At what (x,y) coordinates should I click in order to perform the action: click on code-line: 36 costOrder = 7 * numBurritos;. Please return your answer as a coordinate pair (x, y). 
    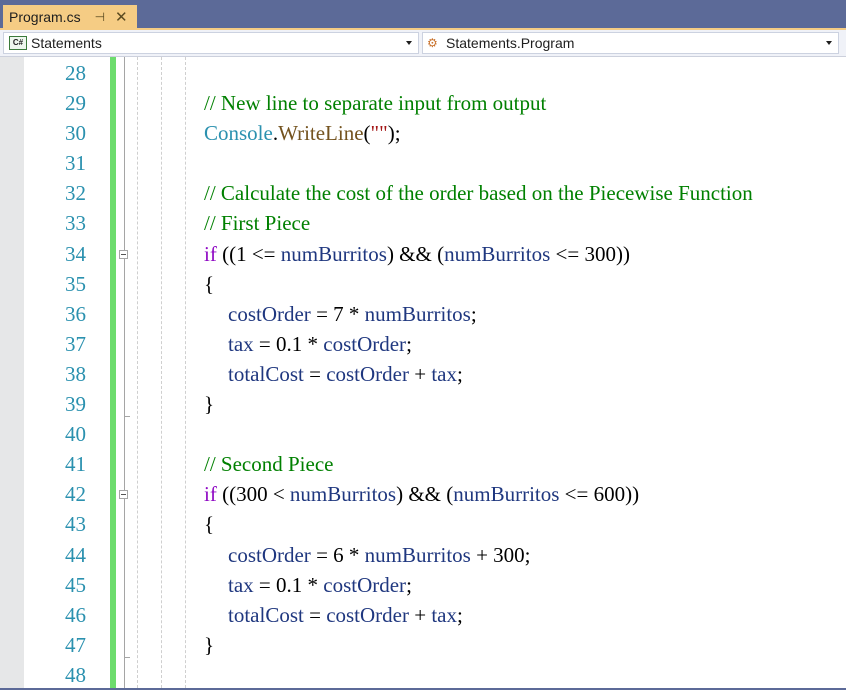
    Looking at the image, I should click on (435, 313).